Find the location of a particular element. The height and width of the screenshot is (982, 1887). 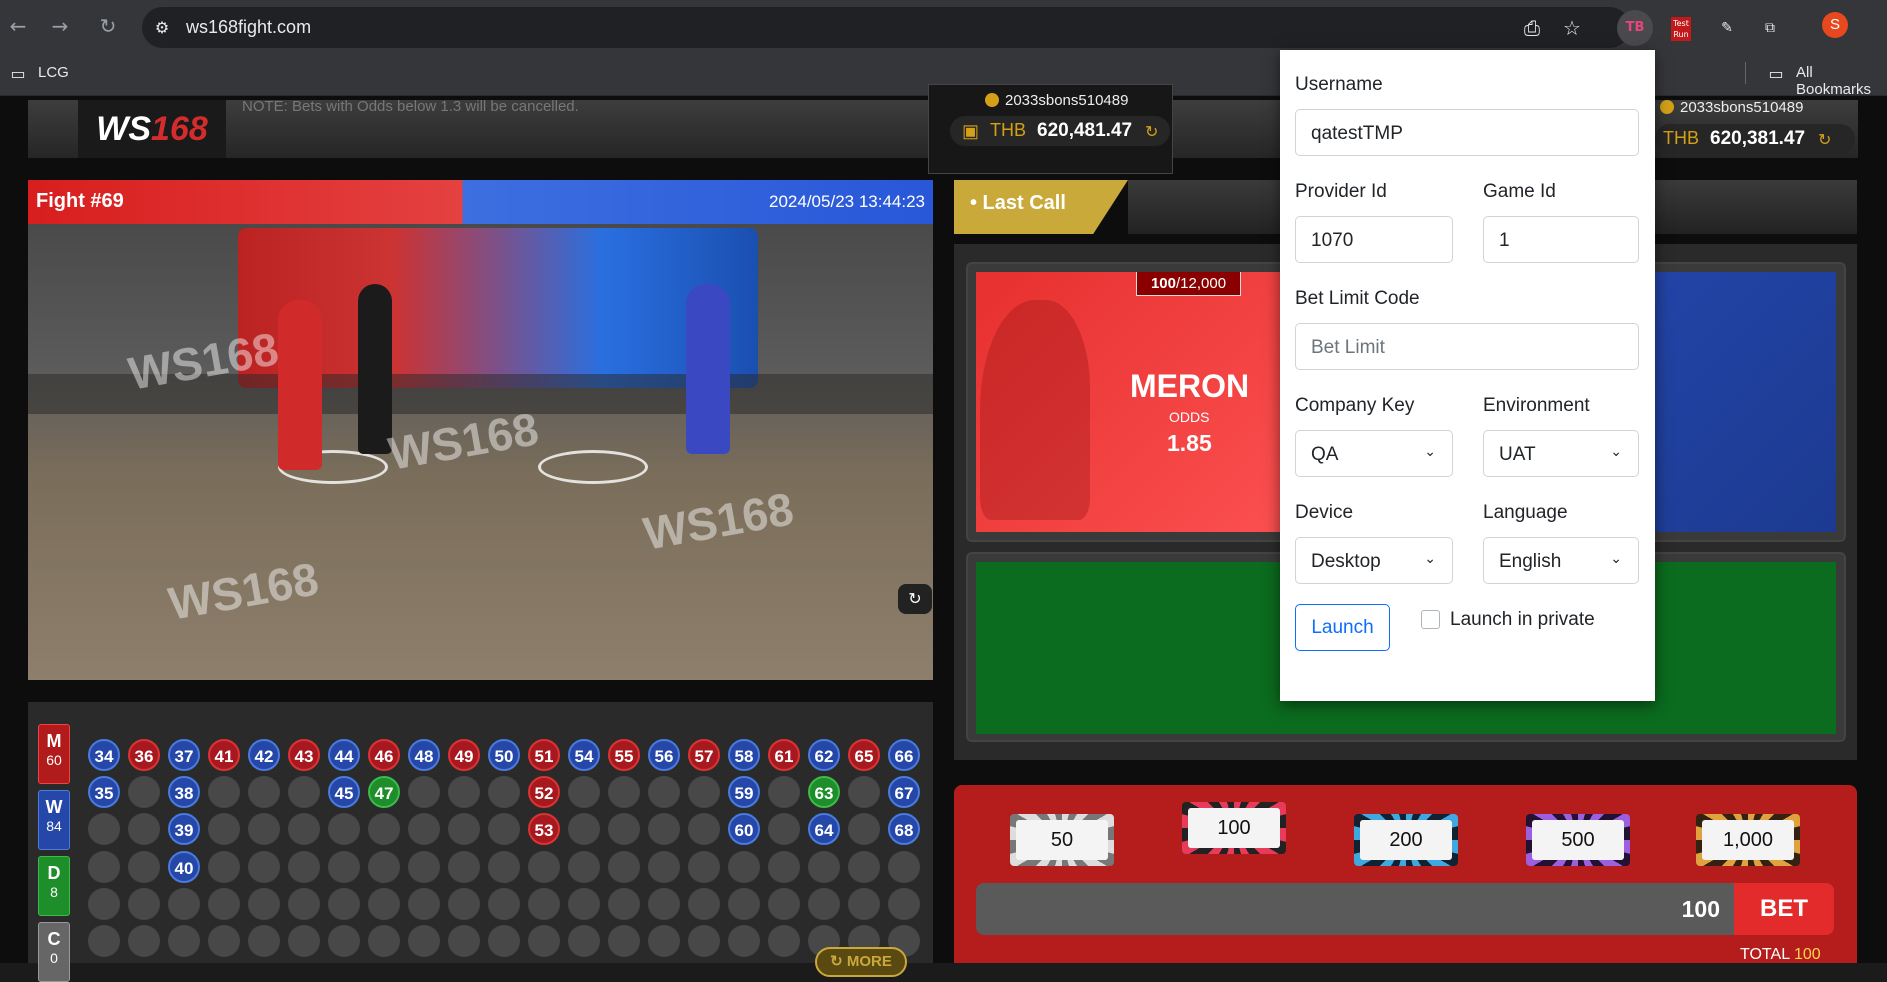

game-id-input: 1 is located at coordinates (1561, 239).